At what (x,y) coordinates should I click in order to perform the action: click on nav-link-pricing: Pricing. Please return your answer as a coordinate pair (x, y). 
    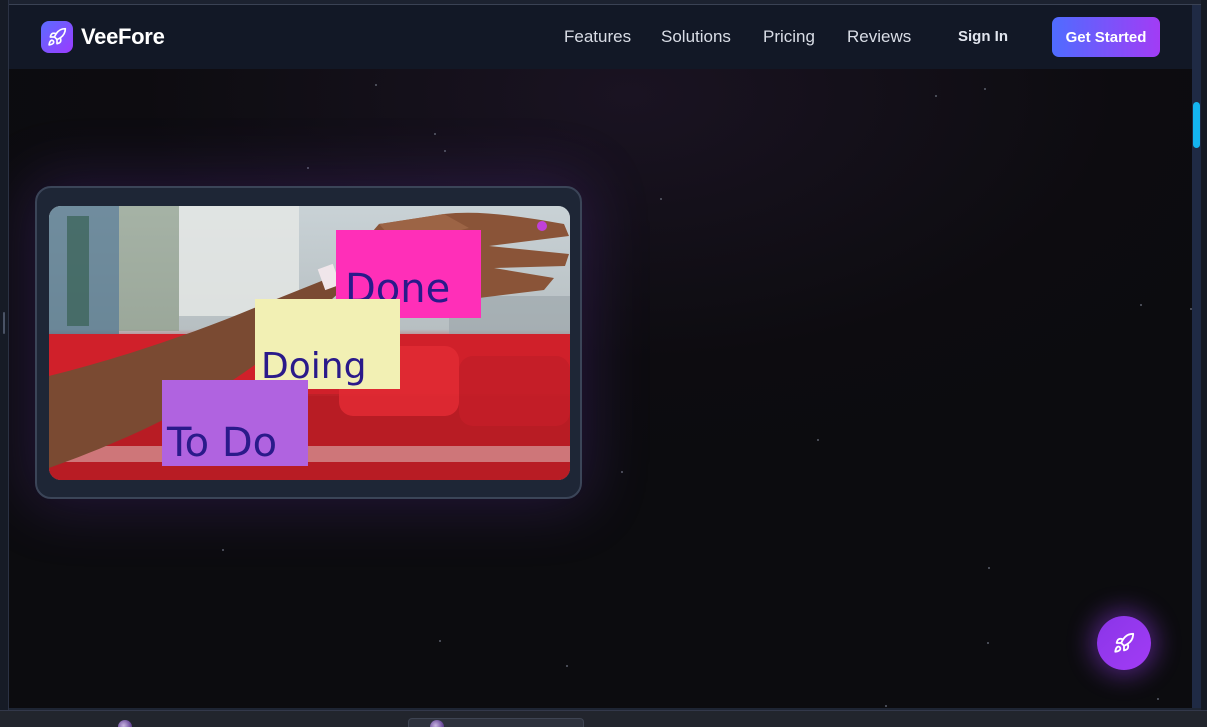
    Looking at the image, I should click on (789, 37).